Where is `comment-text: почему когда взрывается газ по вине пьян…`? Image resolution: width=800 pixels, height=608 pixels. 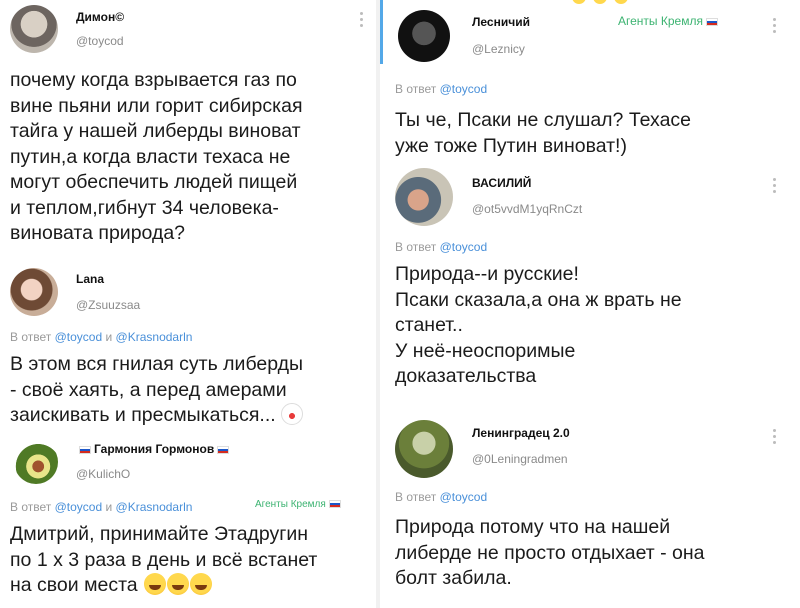
comment-text: почему когда взрывается газ по вине пьян… is located at coordinates (156, 156).